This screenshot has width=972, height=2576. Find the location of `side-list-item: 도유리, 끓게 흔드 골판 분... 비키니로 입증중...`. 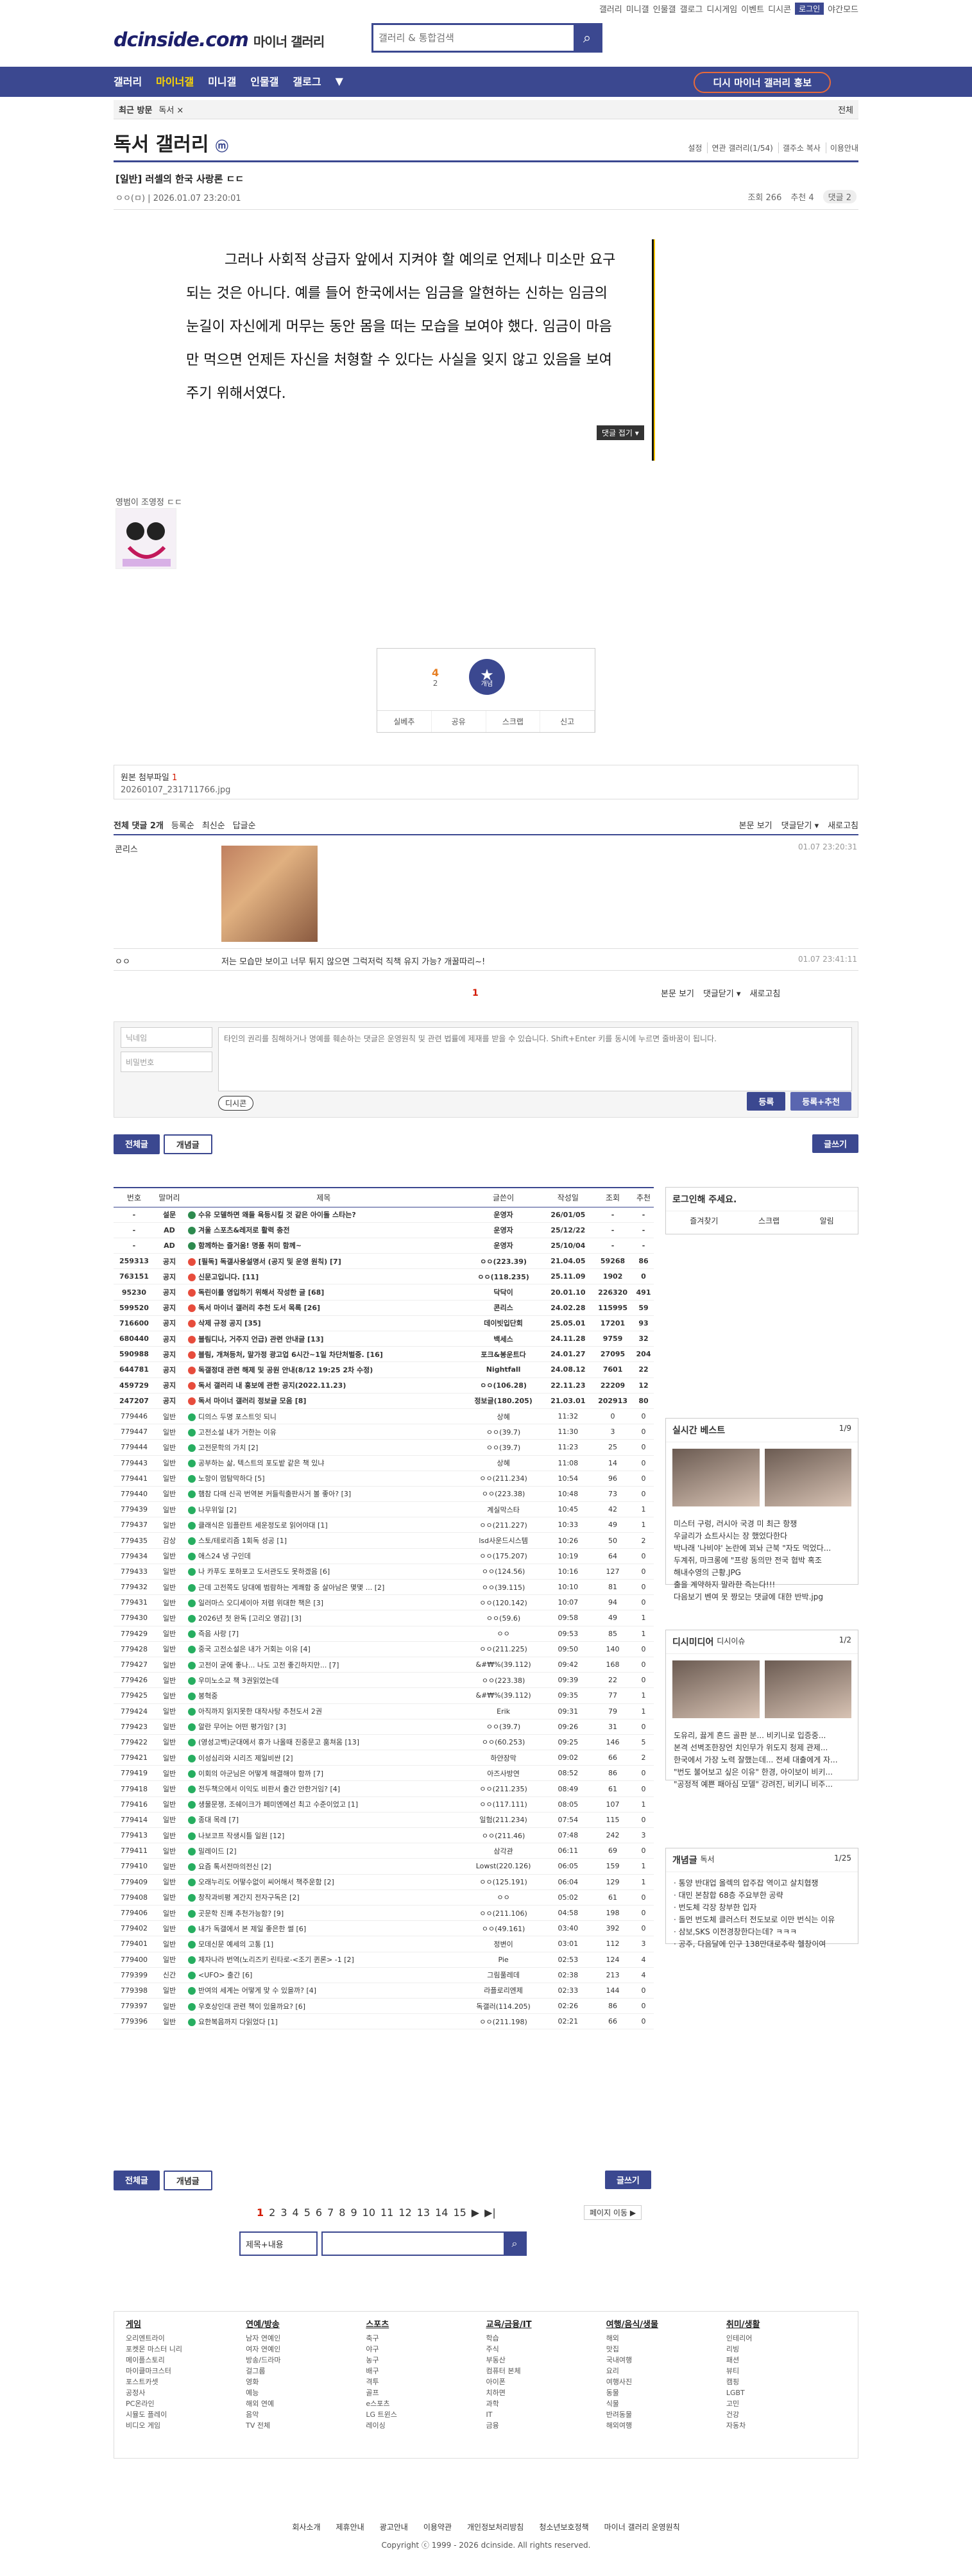

side-list-item: 도유리, 끓게 흔드 골판 분... 비키니로 입증중... is located at coordinates (762, 1736).